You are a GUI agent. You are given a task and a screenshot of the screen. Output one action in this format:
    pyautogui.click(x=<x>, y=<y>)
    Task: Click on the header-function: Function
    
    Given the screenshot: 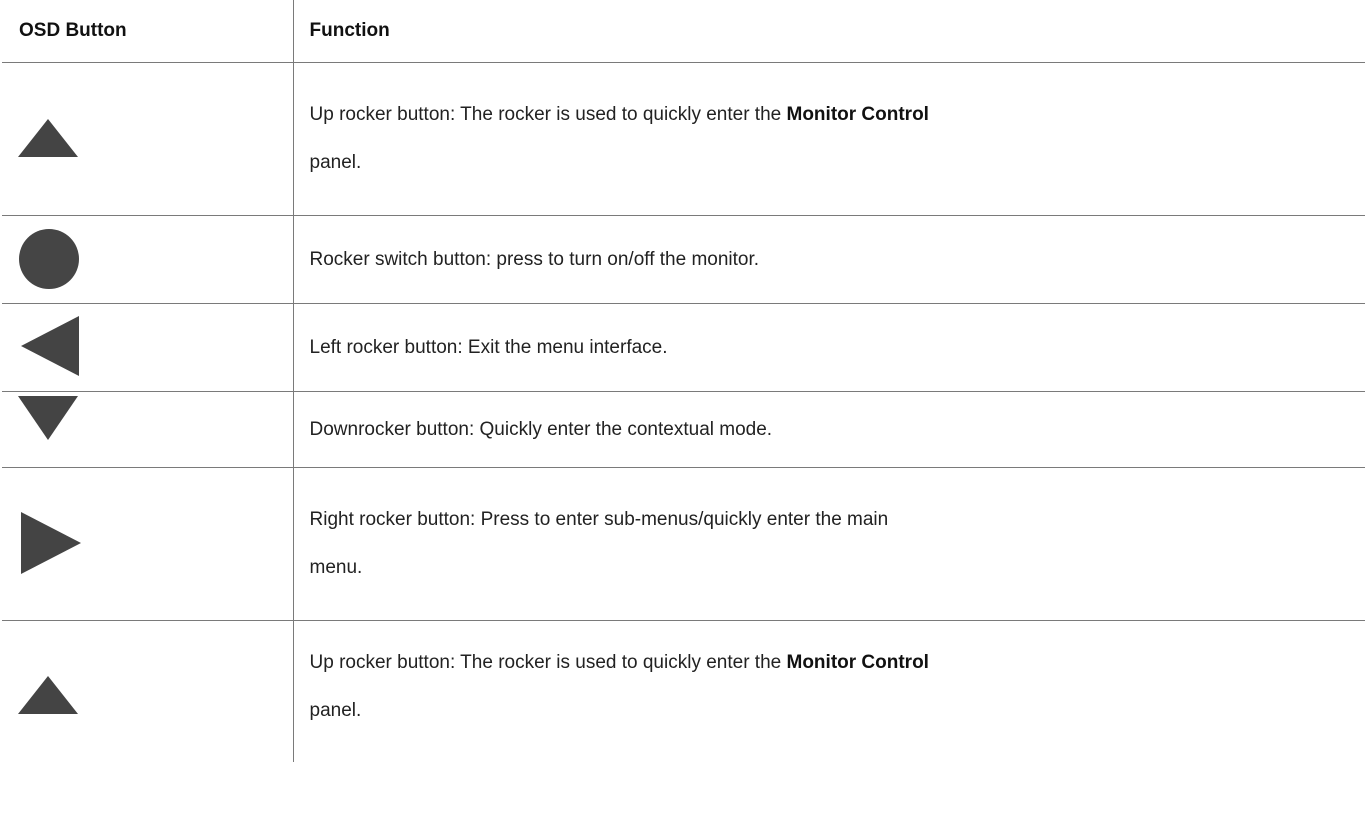 What is the action you would take?
    pyautogui.click(x=828, y=31)
    